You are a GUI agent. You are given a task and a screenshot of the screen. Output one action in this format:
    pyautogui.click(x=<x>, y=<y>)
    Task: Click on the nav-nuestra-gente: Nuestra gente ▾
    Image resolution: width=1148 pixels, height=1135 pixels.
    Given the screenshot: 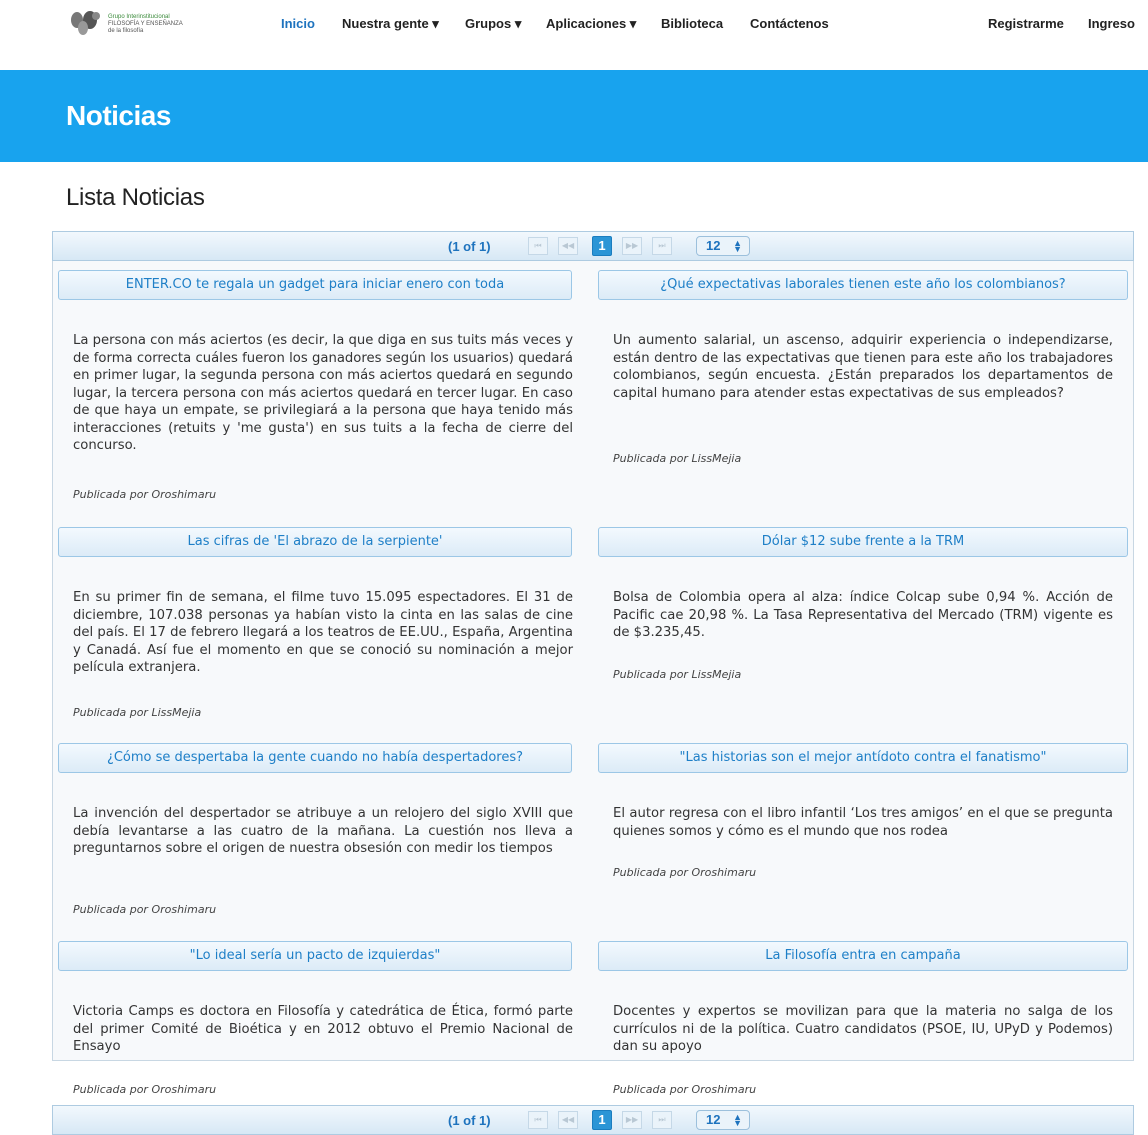 What is the action you would take?
    pyautogui.click(x=390, y=24)
    